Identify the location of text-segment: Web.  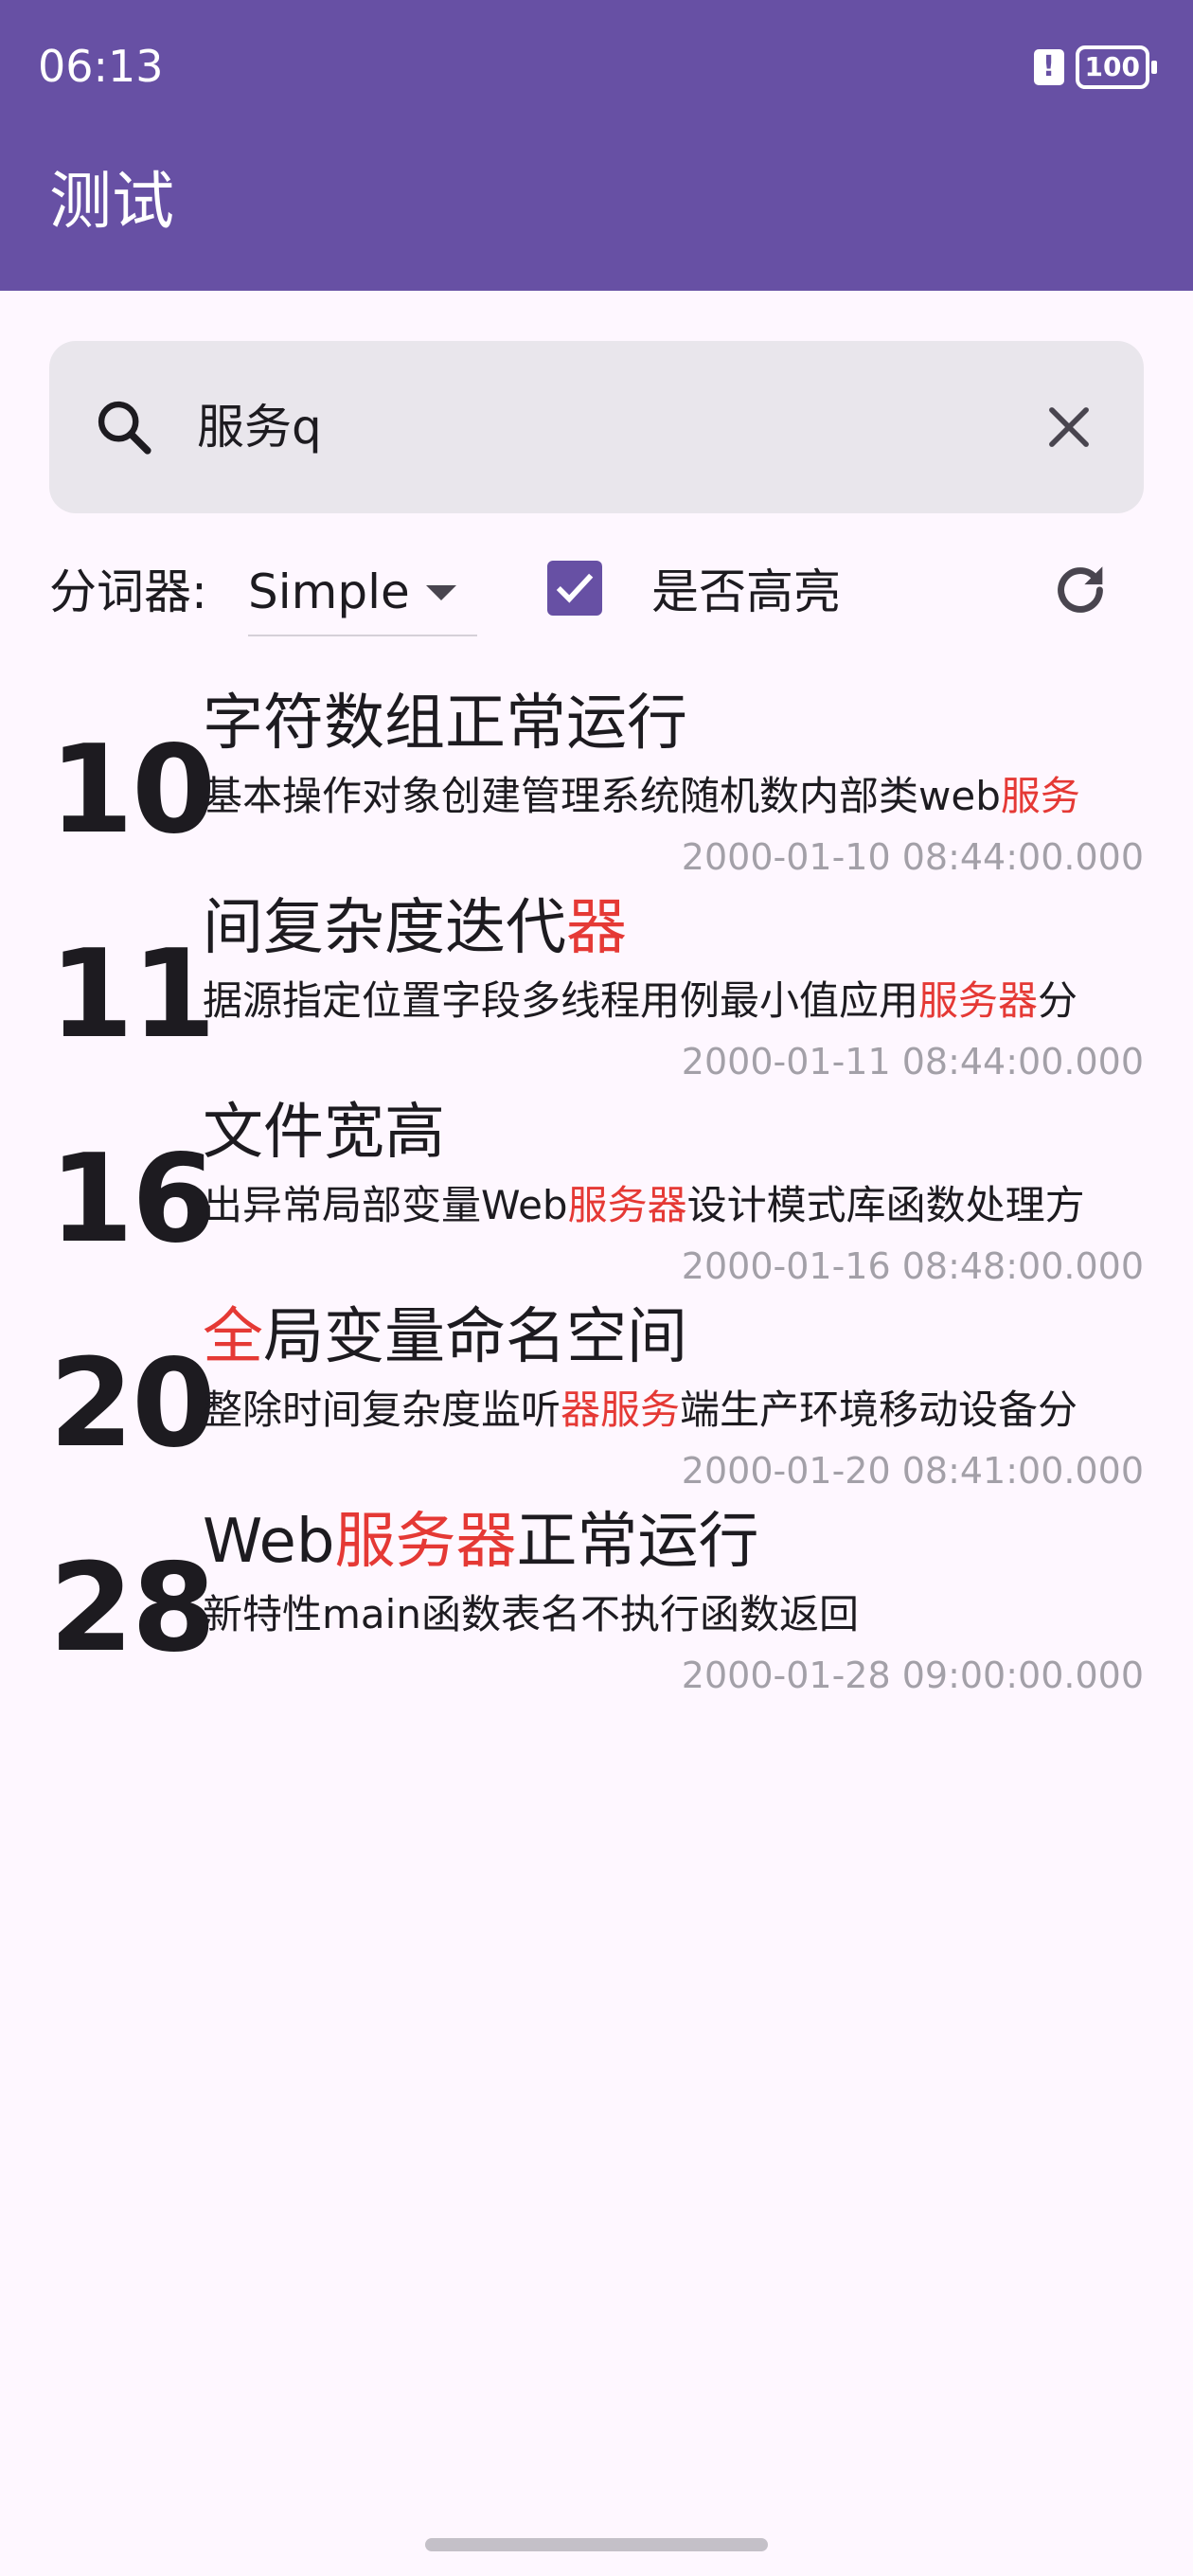
(269, 1542).